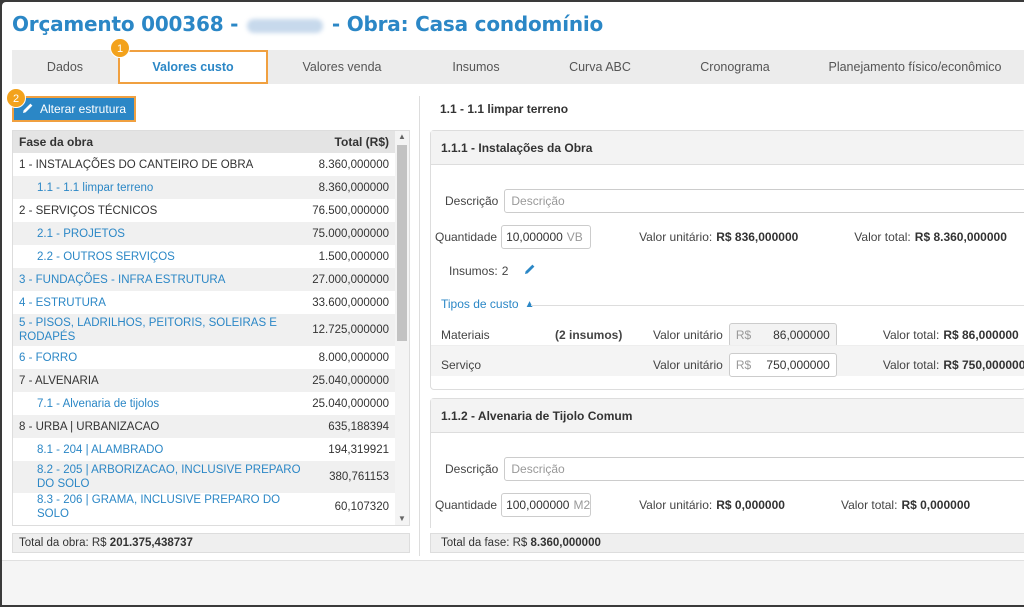  Describe the element at coordinates (782, 365) in the screenshot. I see `servico-vu-input: R$ 750,000000` at that location.